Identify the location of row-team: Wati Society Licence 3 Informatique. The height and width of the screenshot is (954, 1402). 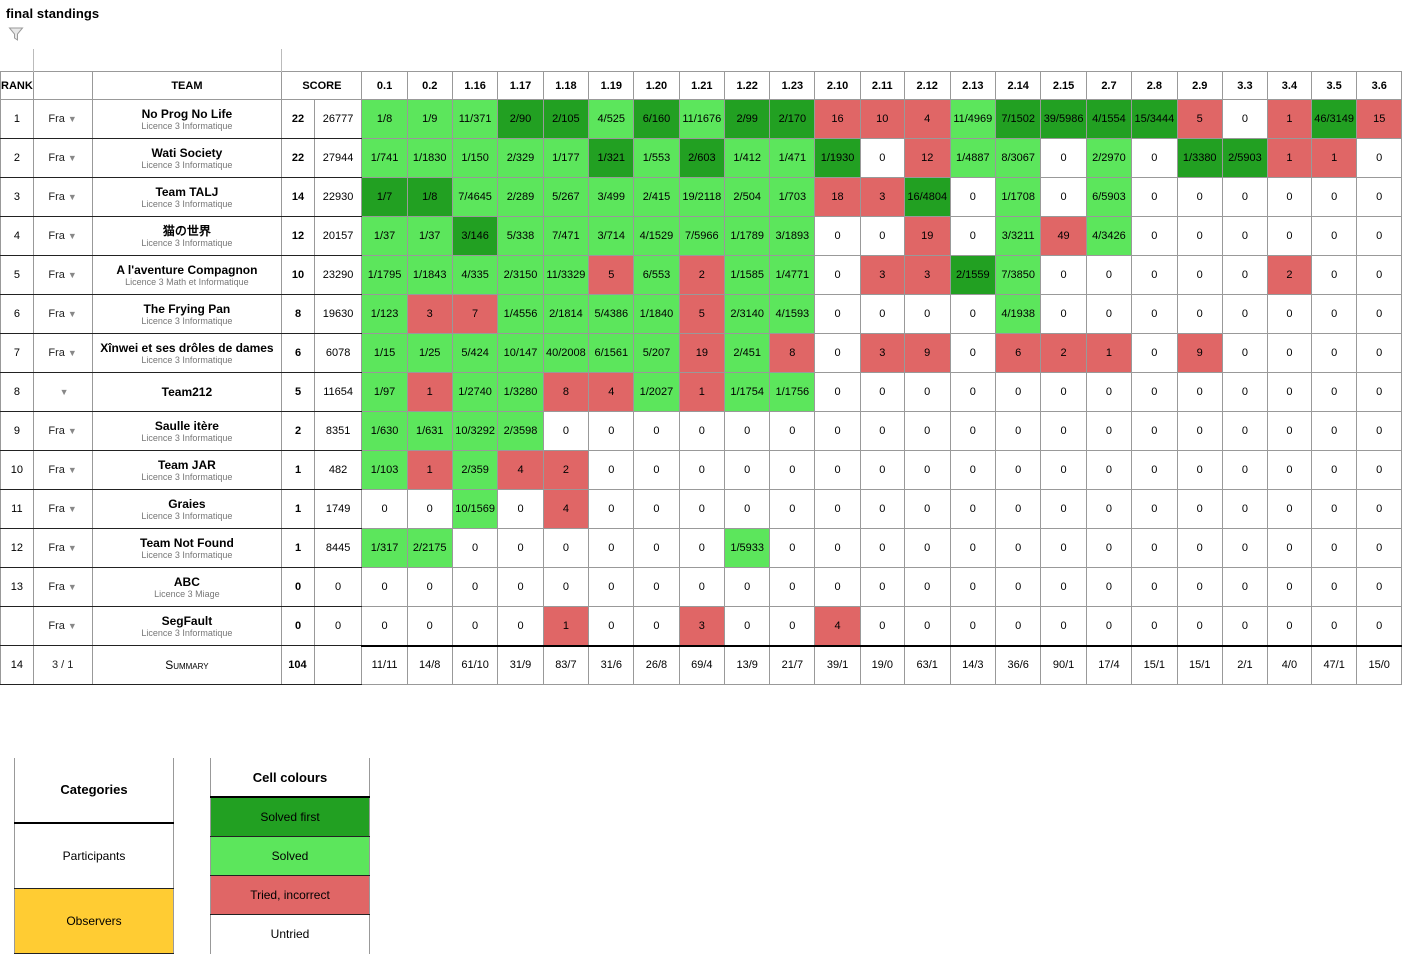
(187, 158).